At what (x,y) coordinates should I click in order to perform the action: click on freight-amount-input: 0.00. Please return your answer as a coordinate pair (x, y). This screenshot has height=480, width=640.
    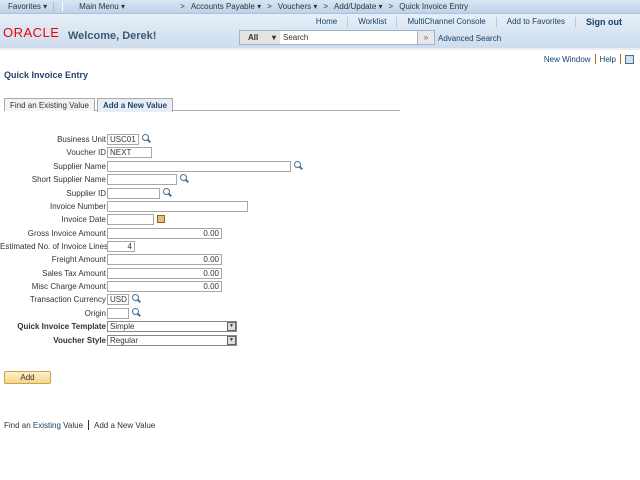
    Looking at the image, I should click on (164, 259).